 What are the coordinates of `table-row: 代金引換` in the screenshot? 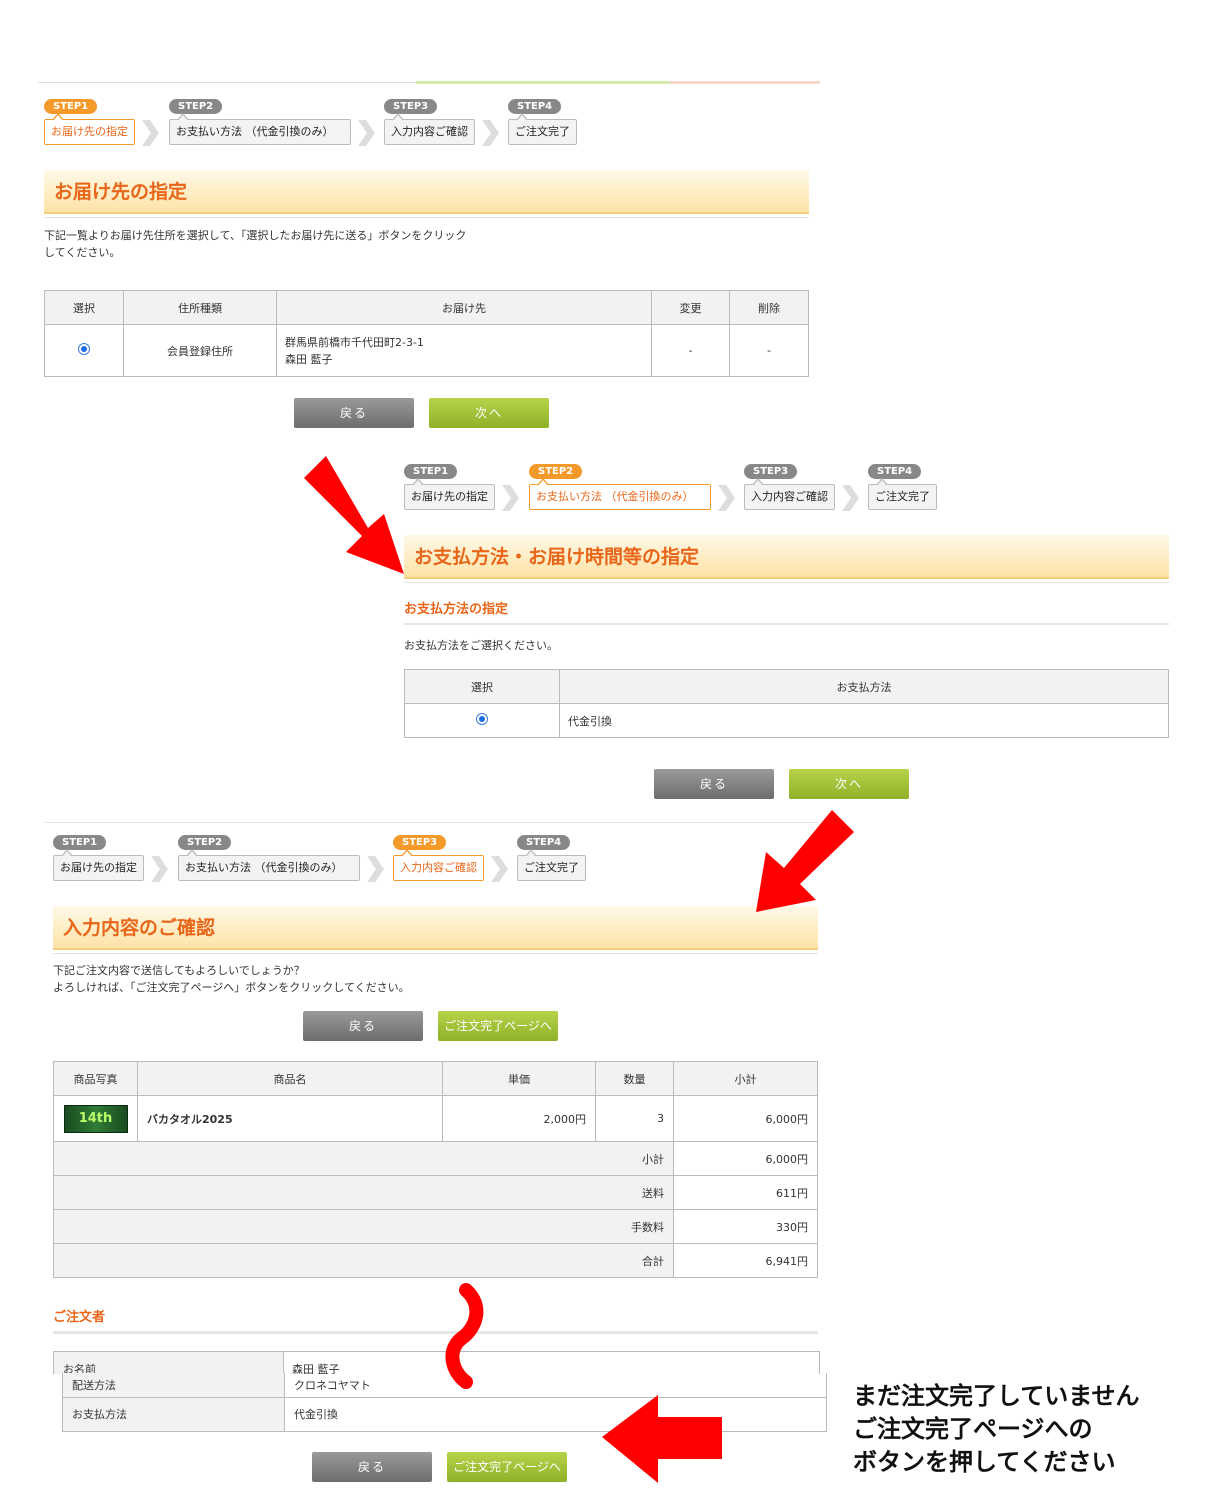 It's located at (786, 720).